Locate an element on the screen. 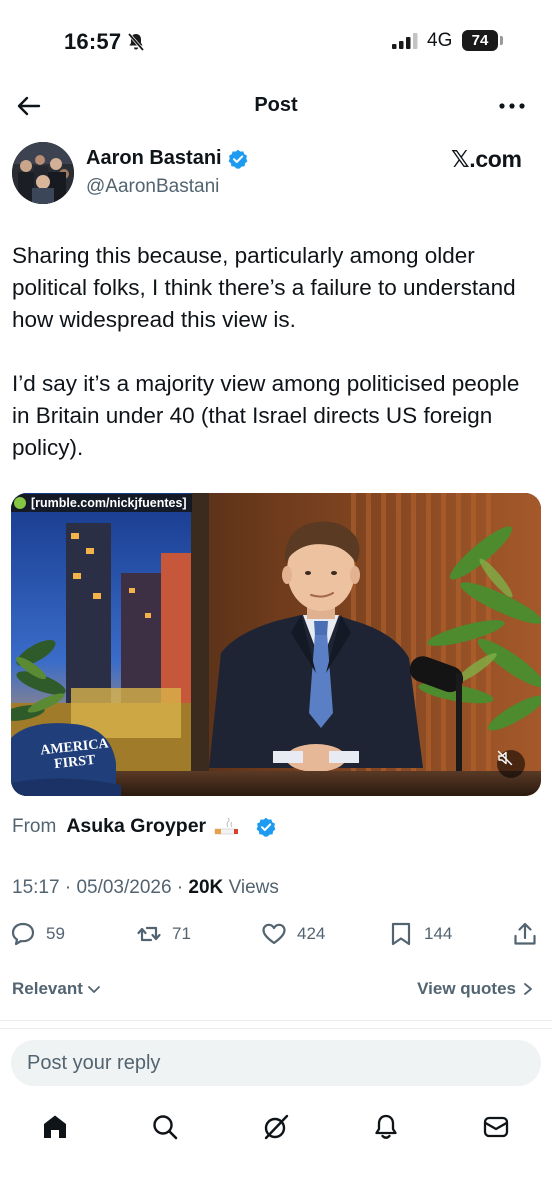  volume-muted-icon is located at coordinates (505, 758).